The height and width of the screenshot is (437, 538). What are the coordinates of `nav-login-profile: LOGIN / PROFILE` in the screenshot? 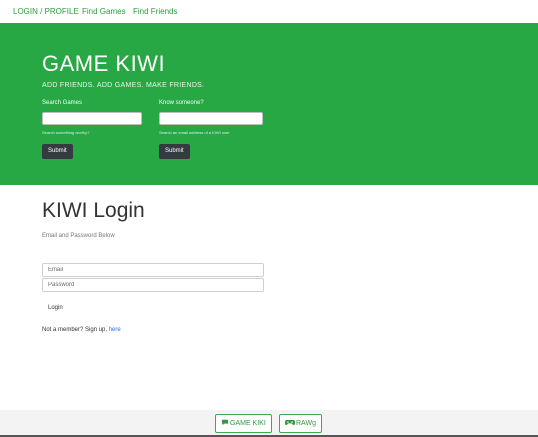 It's located at (46, 11).